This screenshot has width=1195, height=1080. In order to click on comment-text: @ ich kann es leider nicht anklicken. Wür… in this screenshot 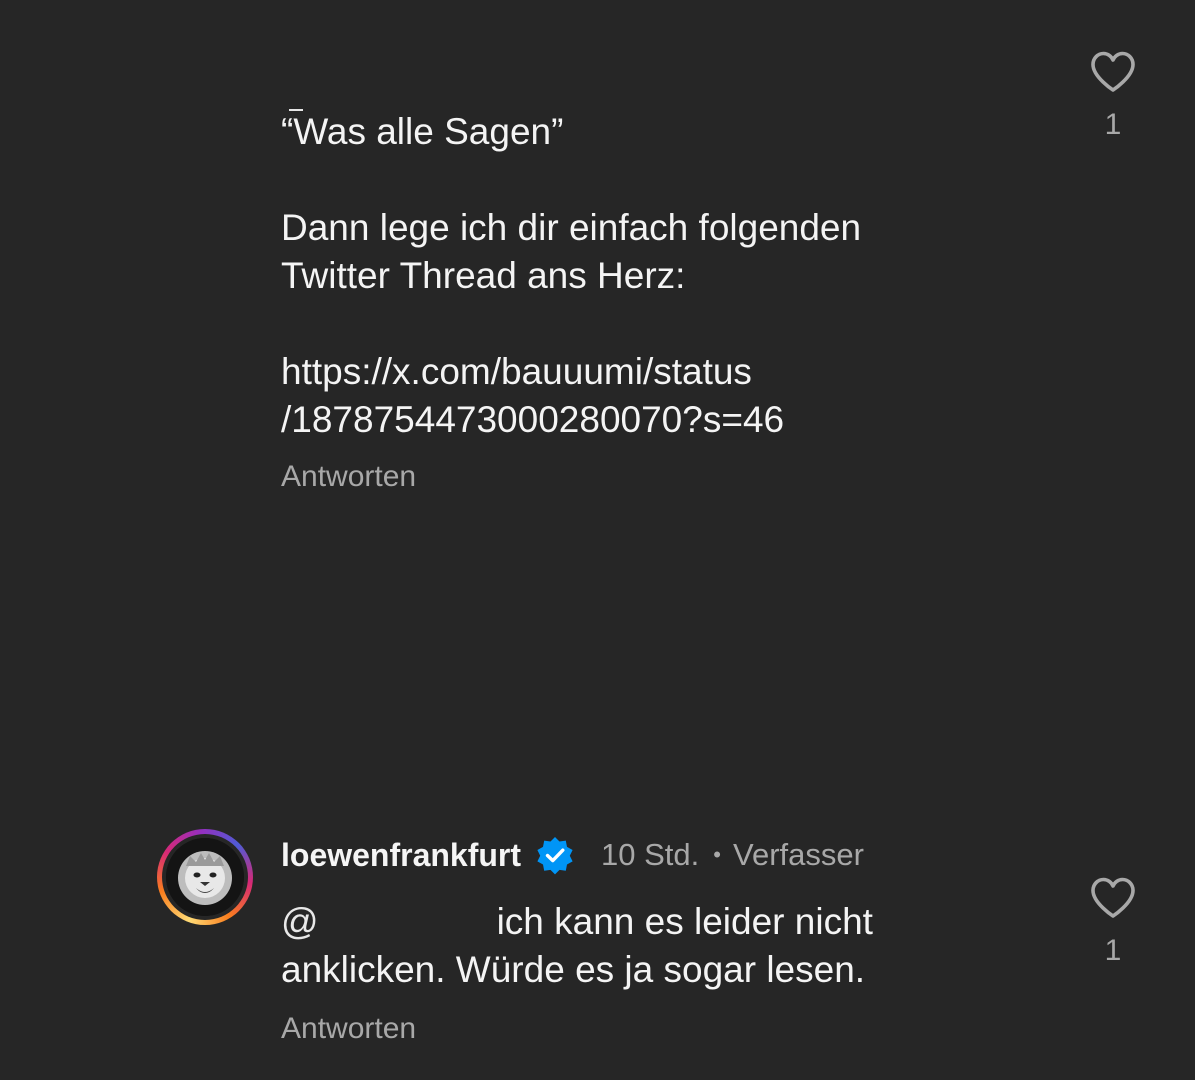, I will do `click(641, 946)`.